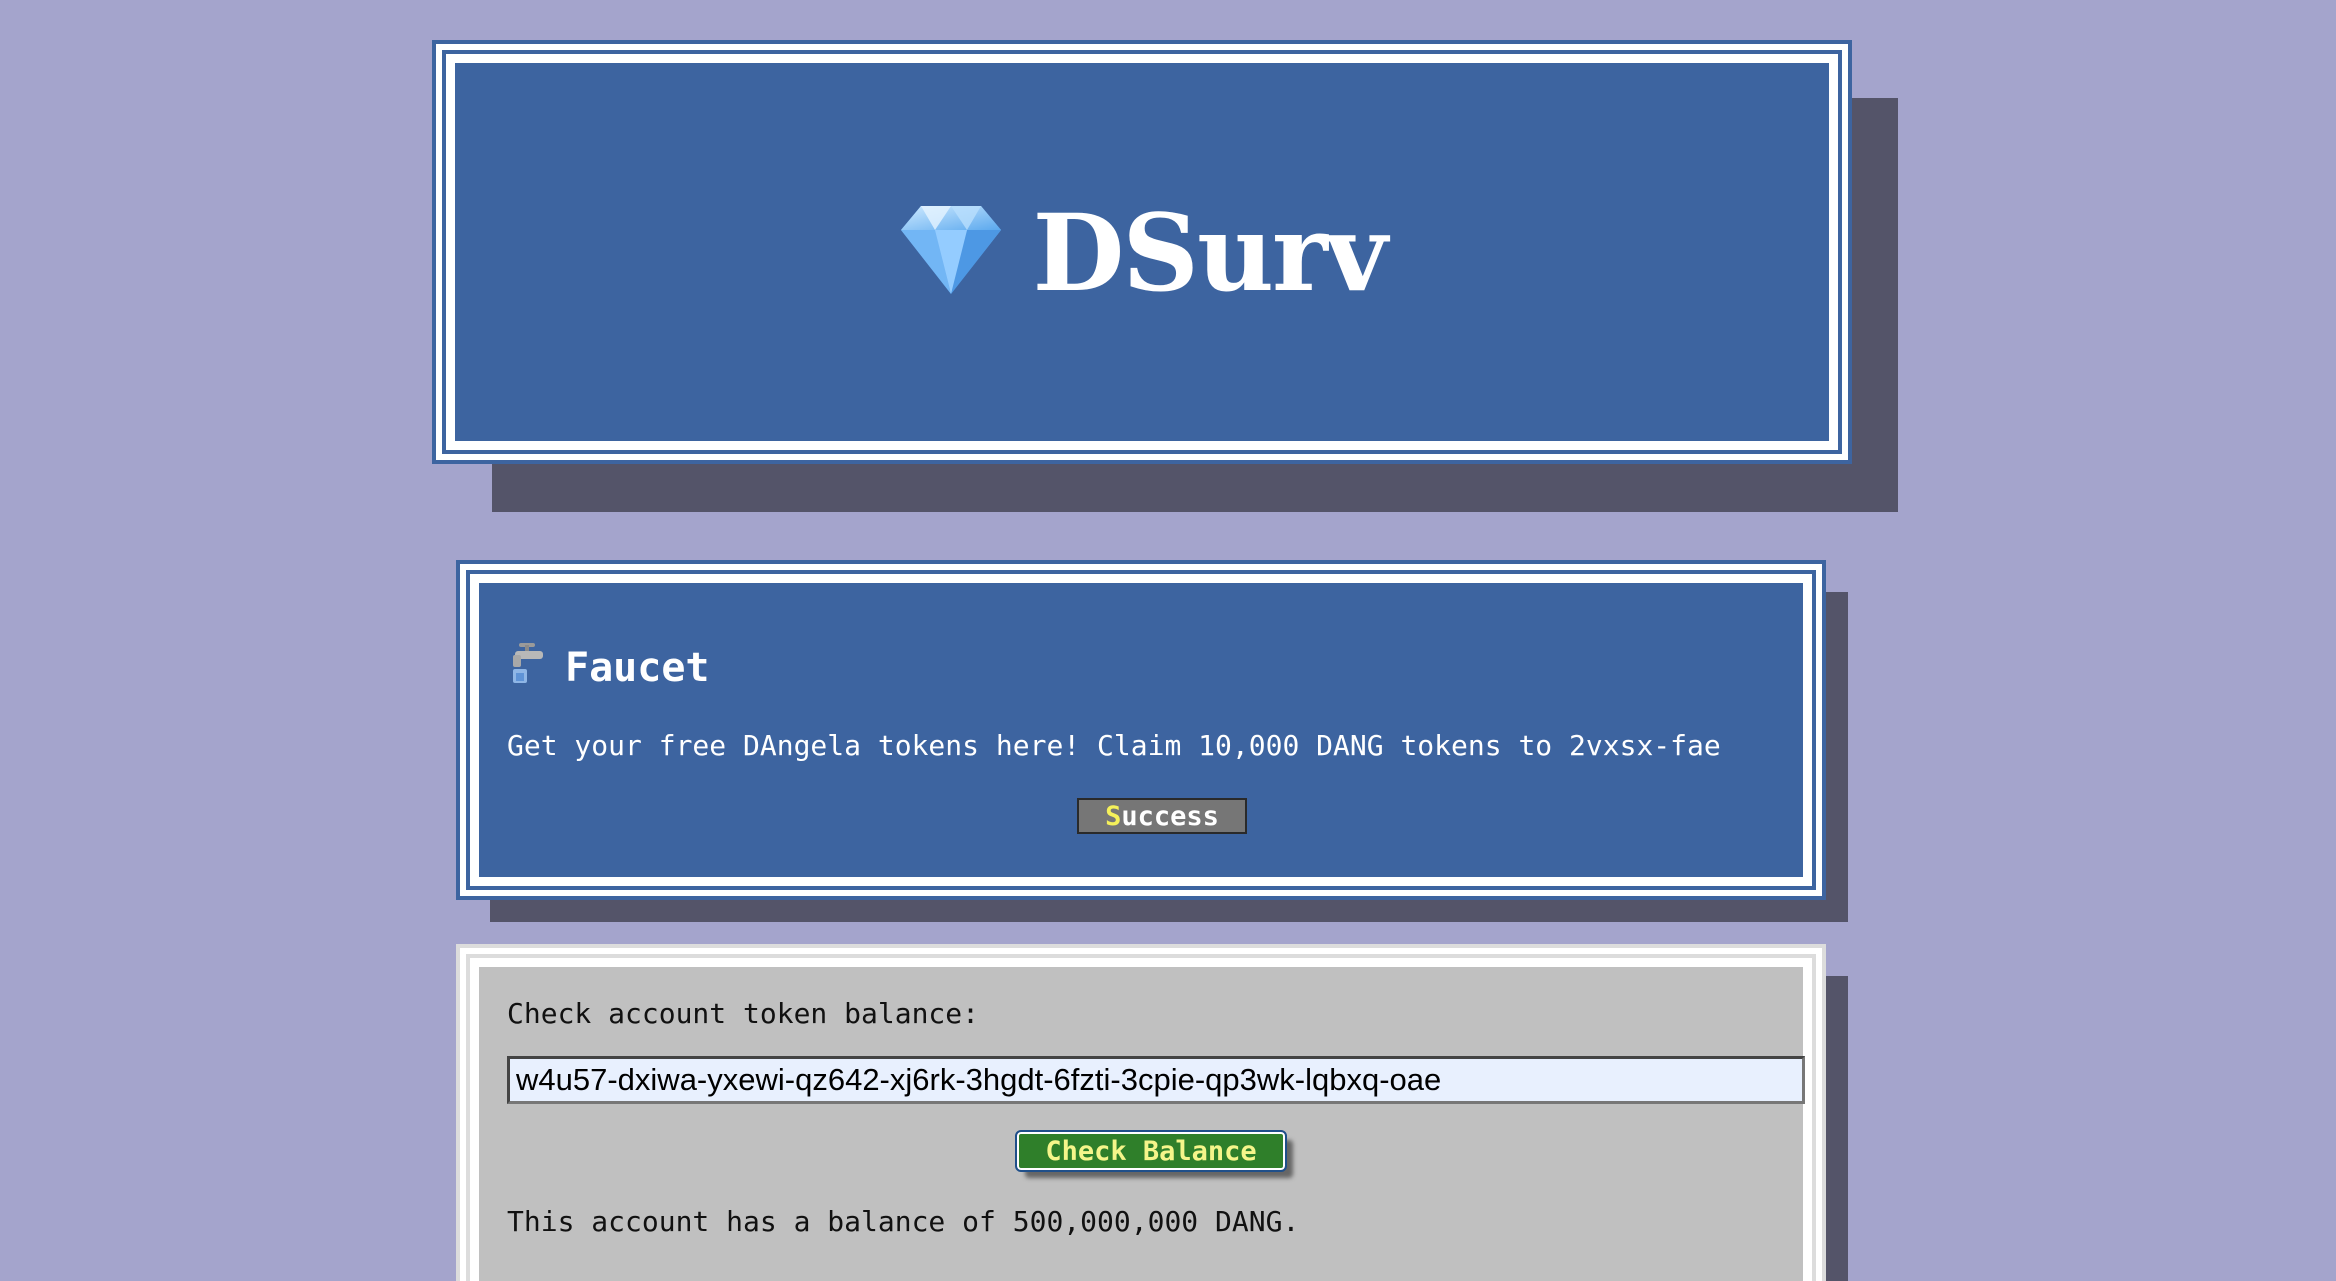  I want to click on account-input, so click(1156, 1080).